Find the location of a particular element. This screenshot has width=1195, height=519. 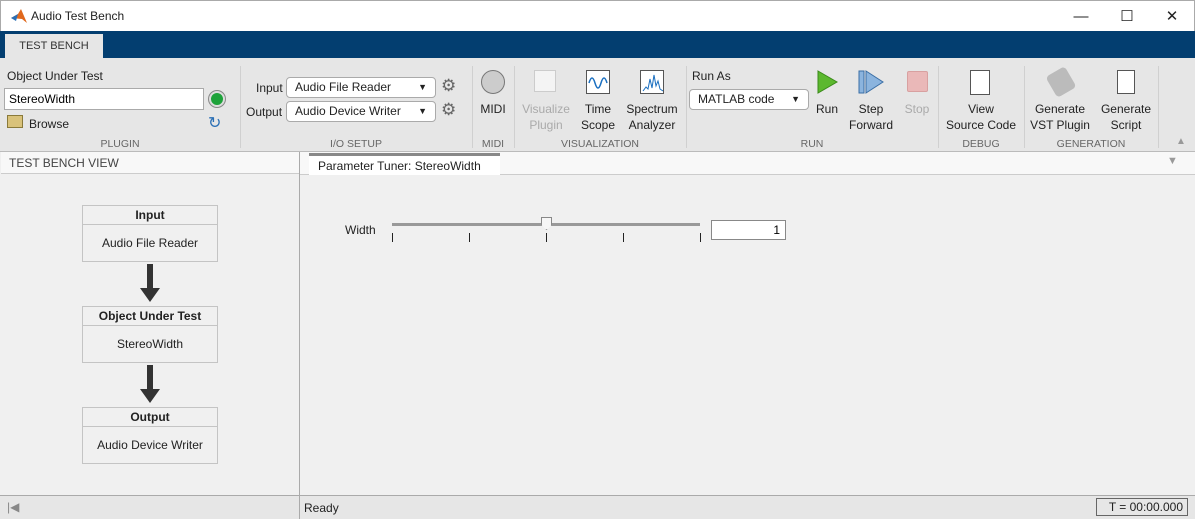

step-forward-icon is located at coordinates (871, 82).